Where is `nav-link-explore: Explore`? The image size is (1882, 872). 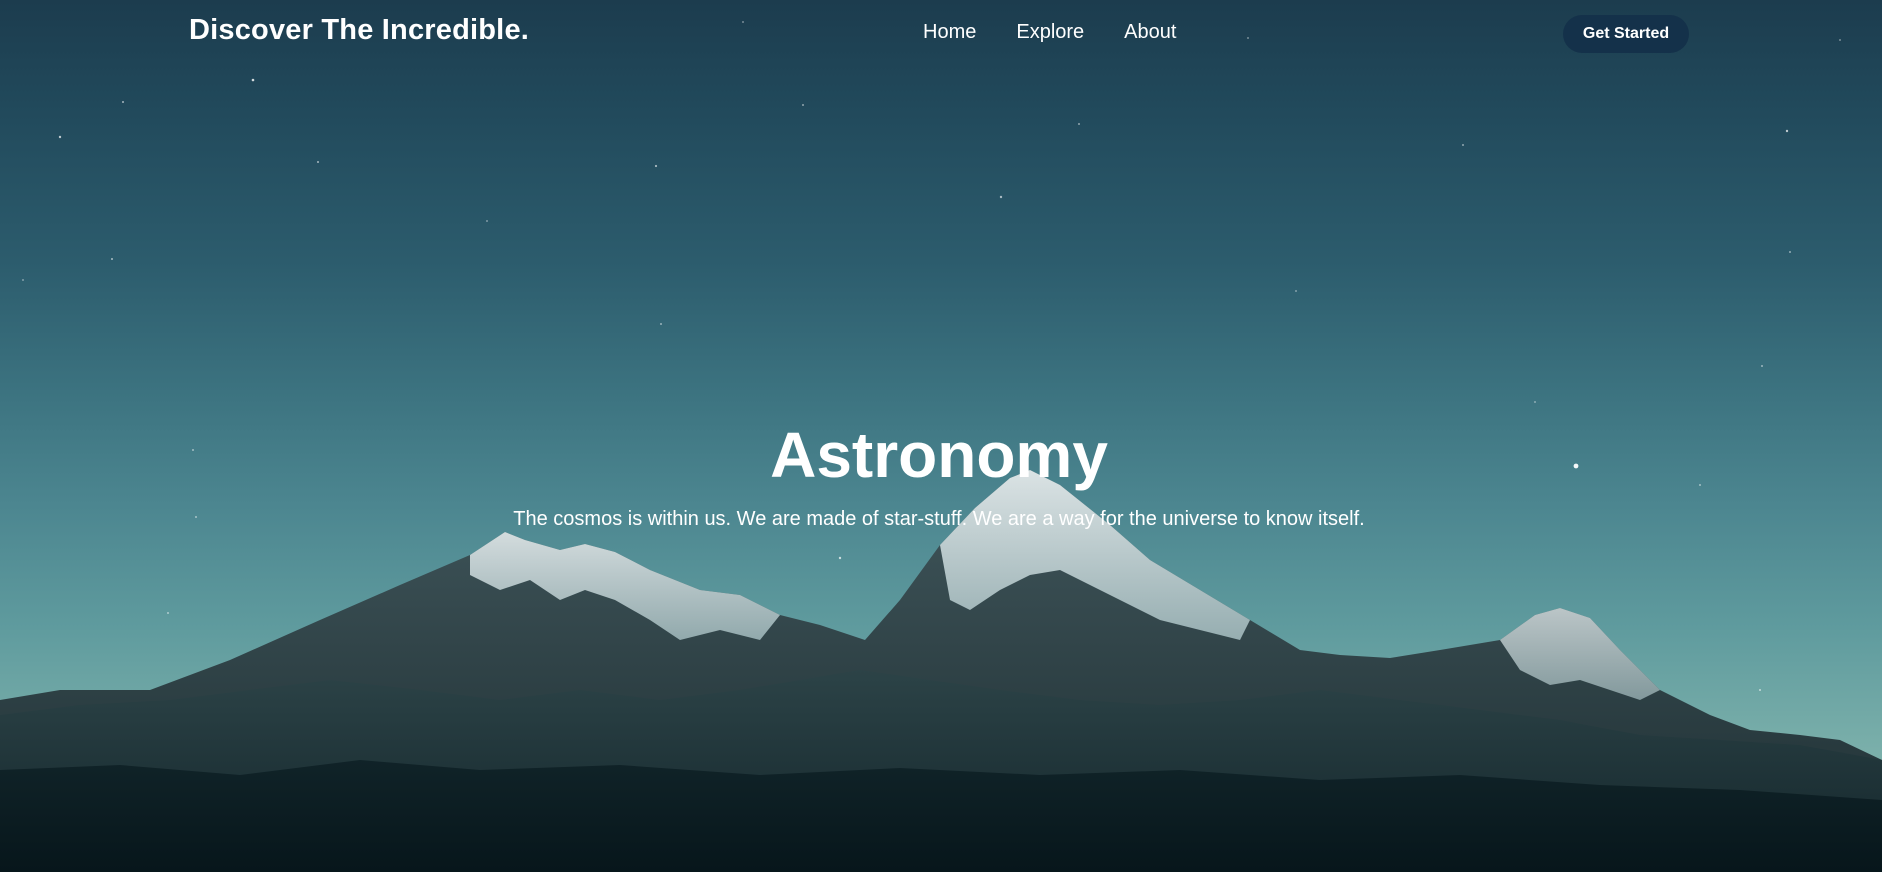
nav-link-explore: Explore is located at coordinates (1050, 32).